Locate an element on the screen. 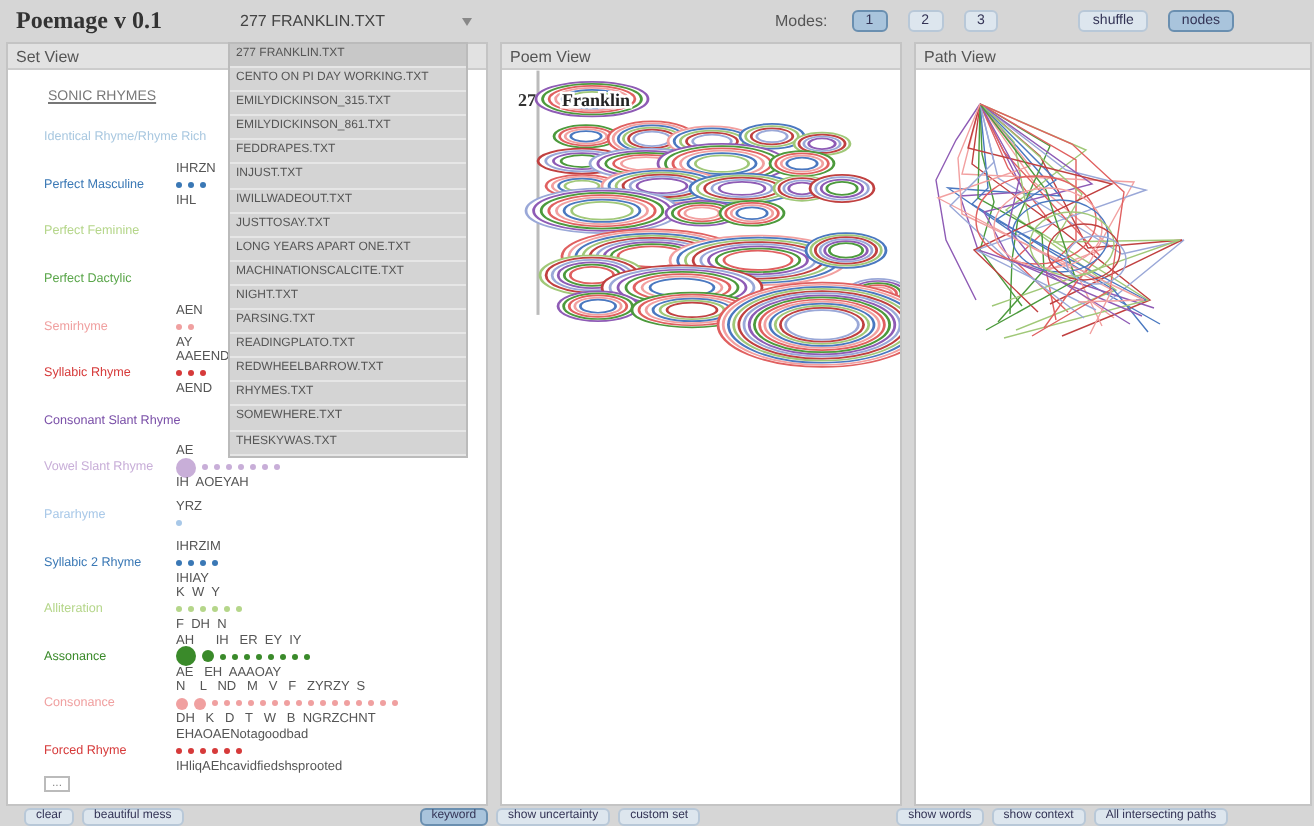  file-dropdown: 277 FRANKLIN.TXT is located at coordinates (356, 21).